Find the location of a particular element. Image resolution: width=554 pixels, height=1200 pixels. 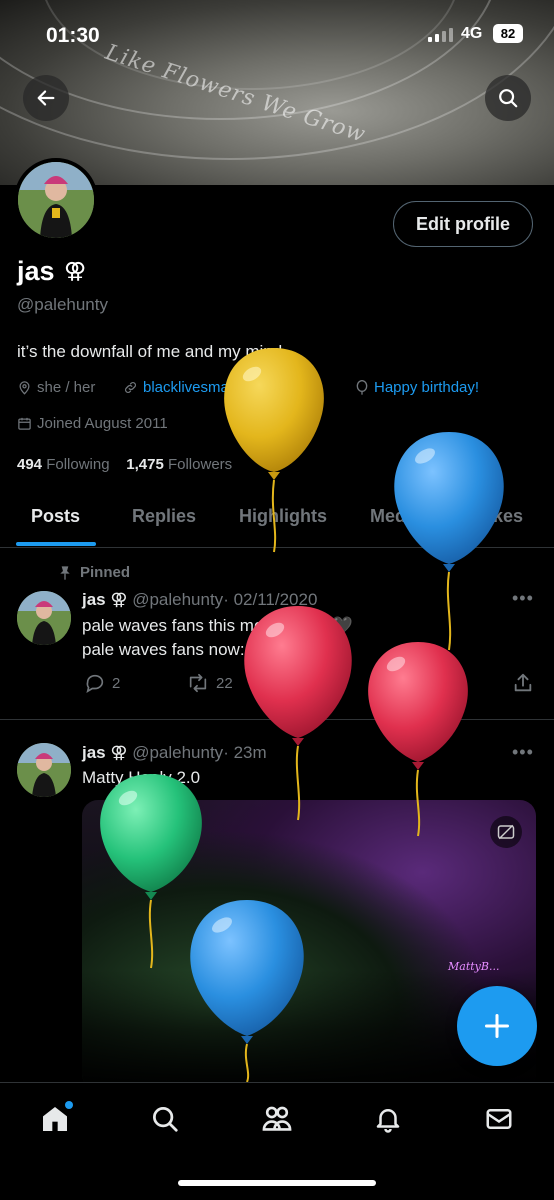

following-link: 494 Following is located at coordinates (63, 464).